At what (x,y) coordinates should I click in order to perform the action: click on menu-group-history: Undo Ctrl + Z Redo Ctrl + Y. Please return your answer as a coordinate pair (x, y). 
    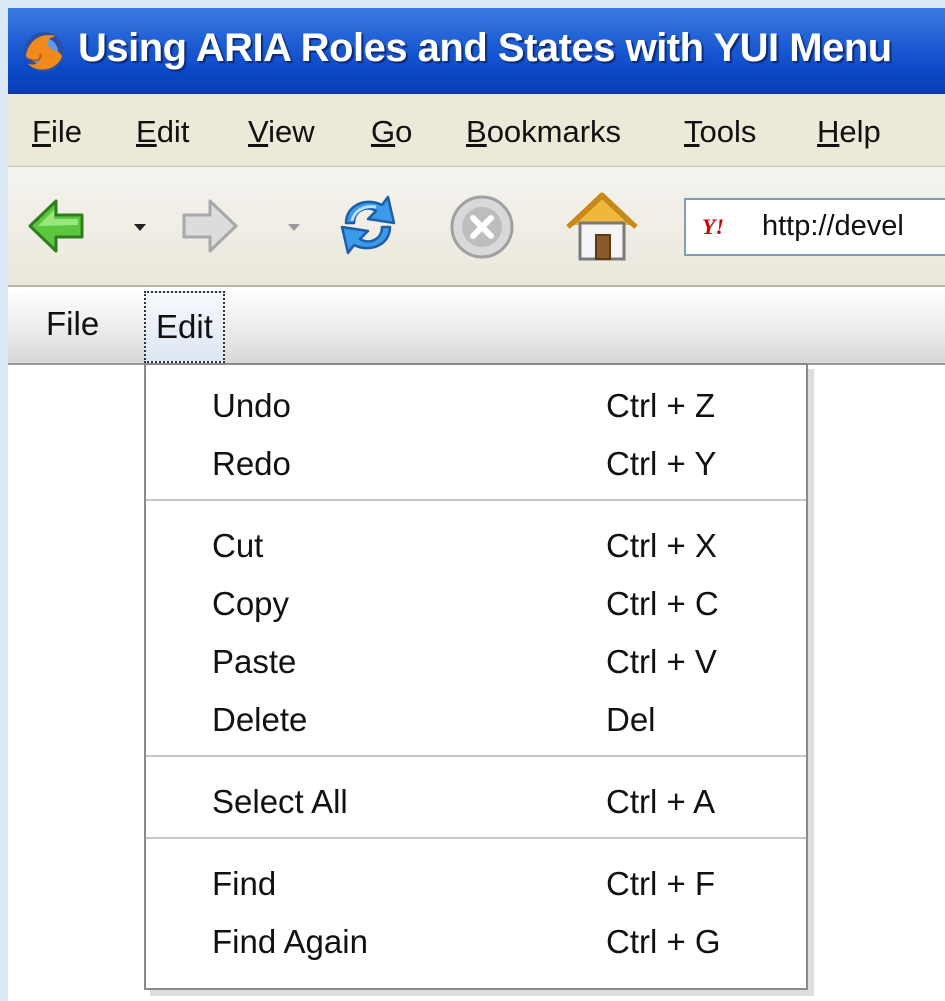
    Looking at the image, I should click on (476, 432).